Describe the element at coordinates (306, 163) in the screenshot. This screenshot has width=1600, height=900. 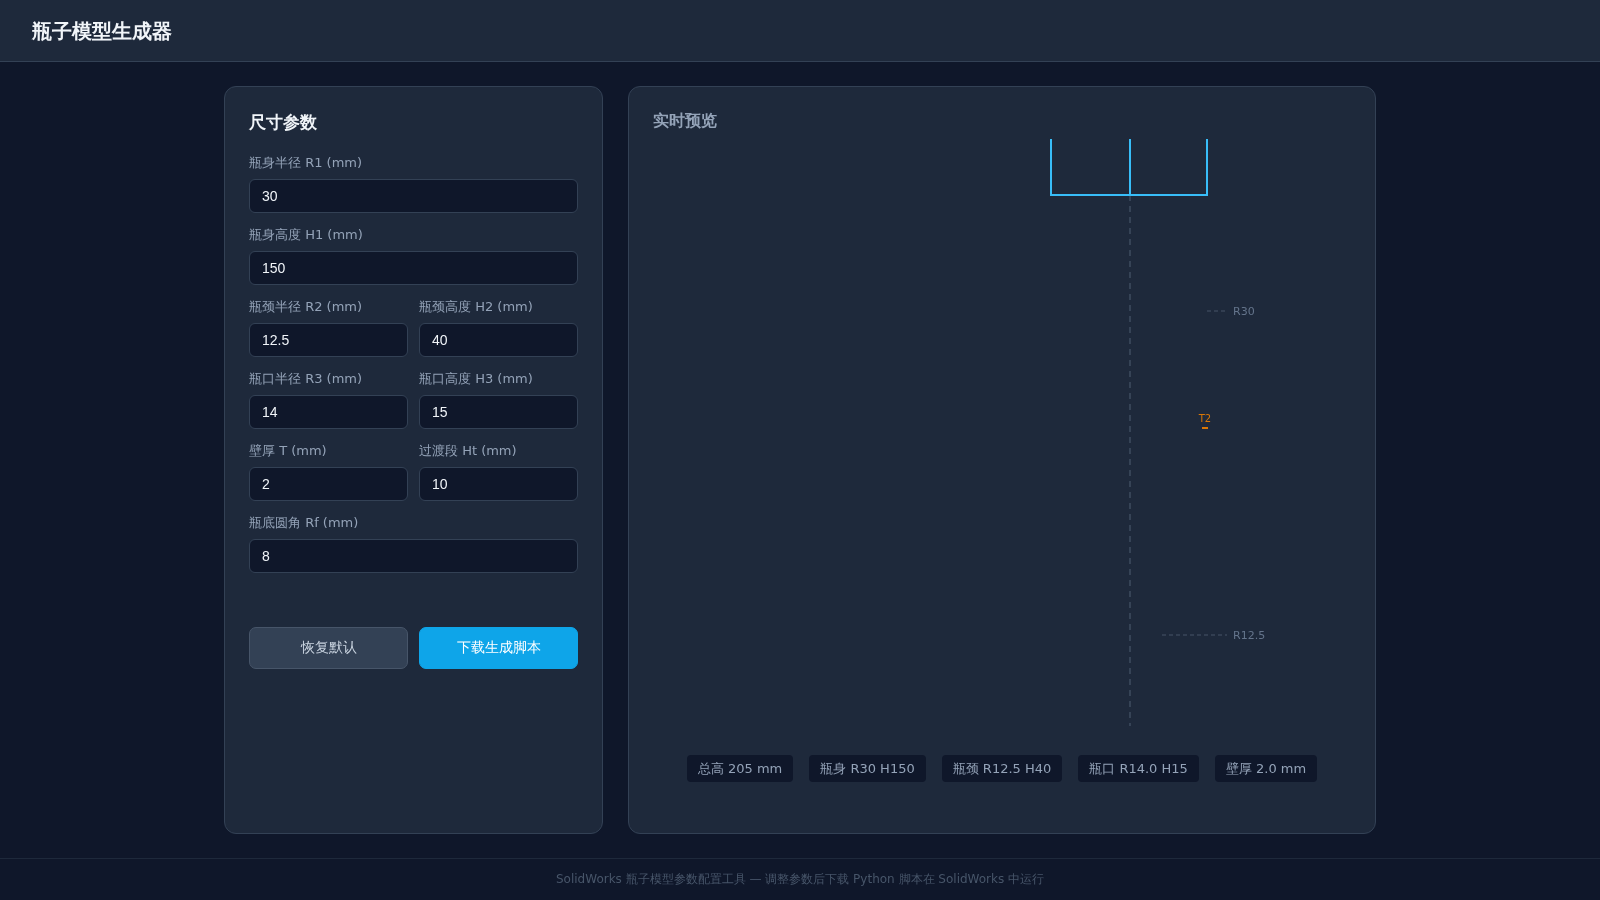
I see `field-label: 瓶身半径 R1 (mm)` at that location.